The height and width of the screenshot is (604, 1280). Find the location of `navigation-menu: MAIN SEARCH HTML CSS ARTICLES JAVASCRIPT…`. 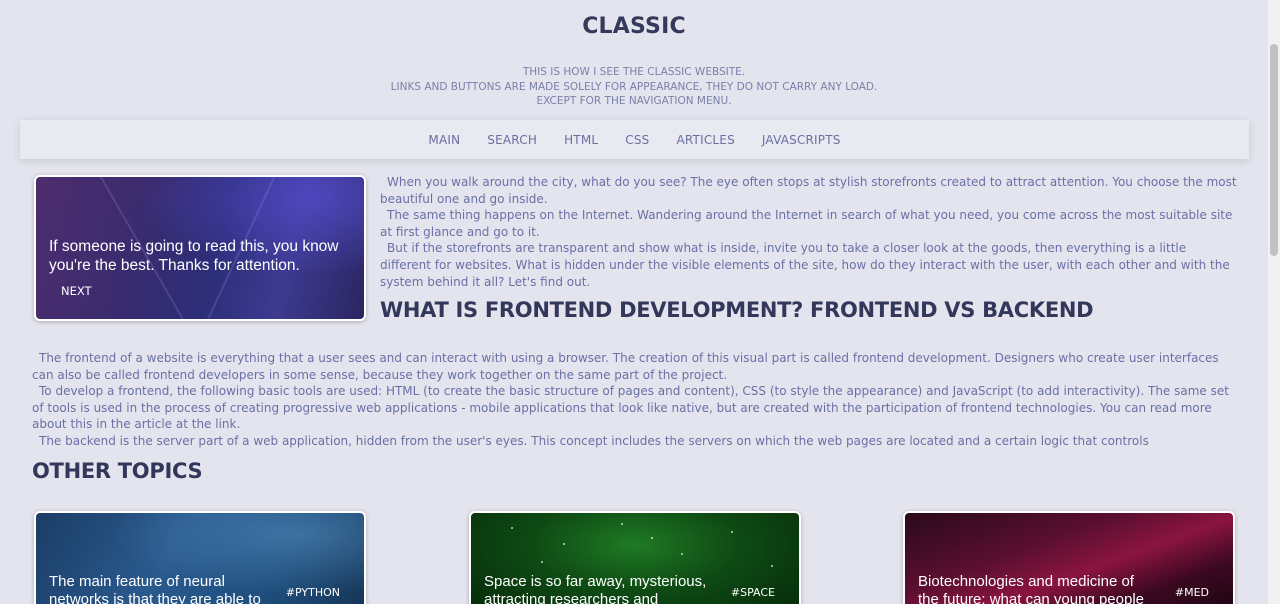

navigation-menu: MAIN SEARCH HTML CSS ARTICLES JAVASCRIPT… is located at coordinates (634, 139).